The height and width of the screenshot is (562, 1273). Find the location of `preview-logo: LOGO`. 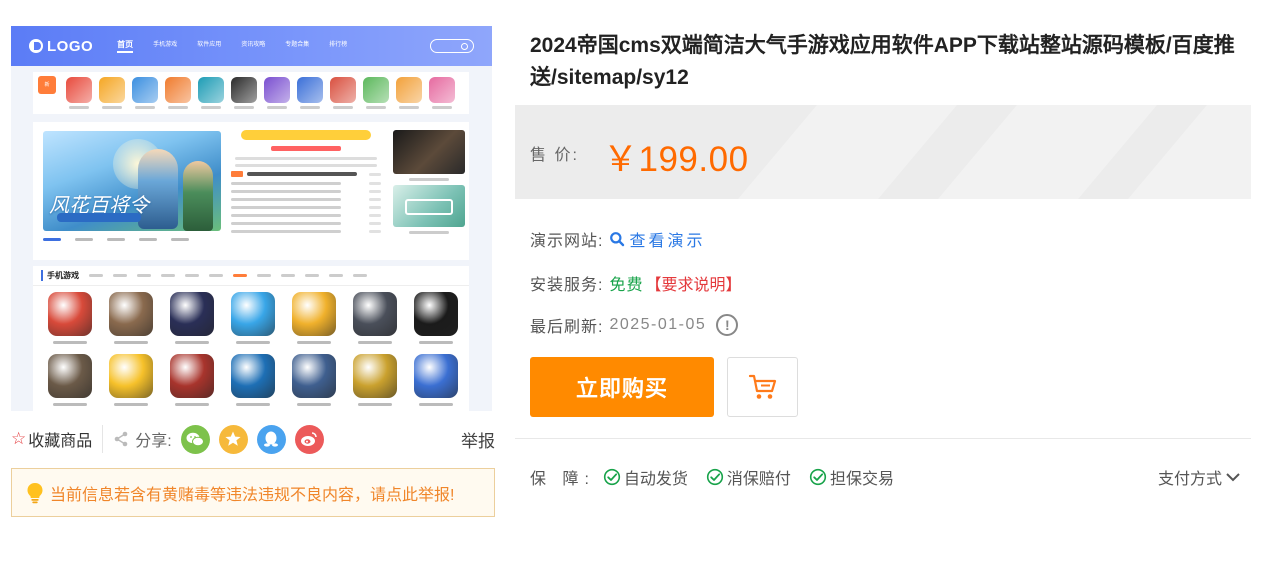

preview-logo: LOGO is located at coordinates (61, 46).